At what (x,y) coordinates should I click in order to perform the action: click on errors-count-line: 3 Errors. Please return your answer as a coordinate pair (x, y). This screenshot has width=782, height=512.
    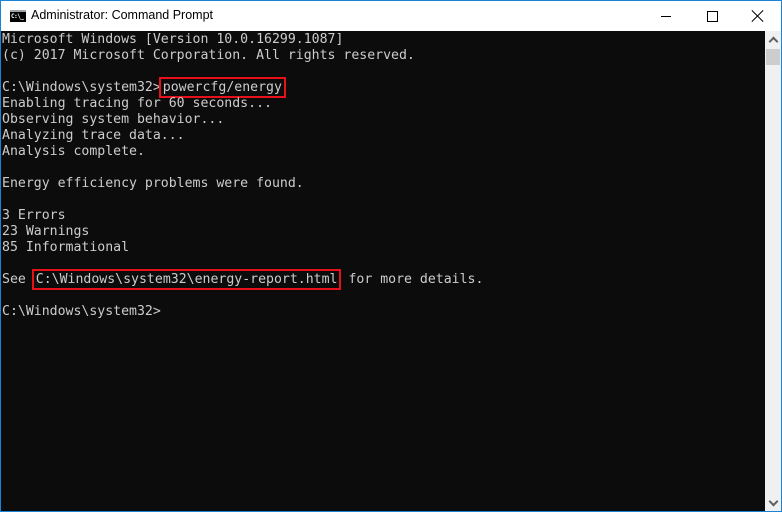
    Looking at the image, I should click on (34, 215).